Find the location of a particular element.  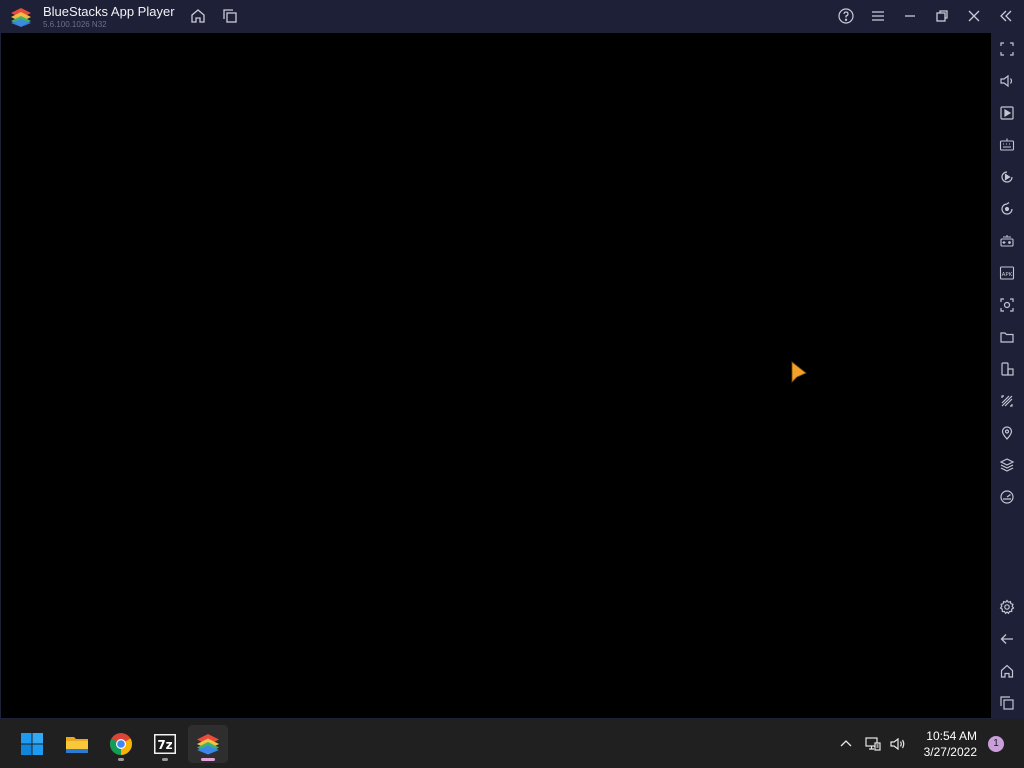

location-icon is located at coordinates (1007, 433).